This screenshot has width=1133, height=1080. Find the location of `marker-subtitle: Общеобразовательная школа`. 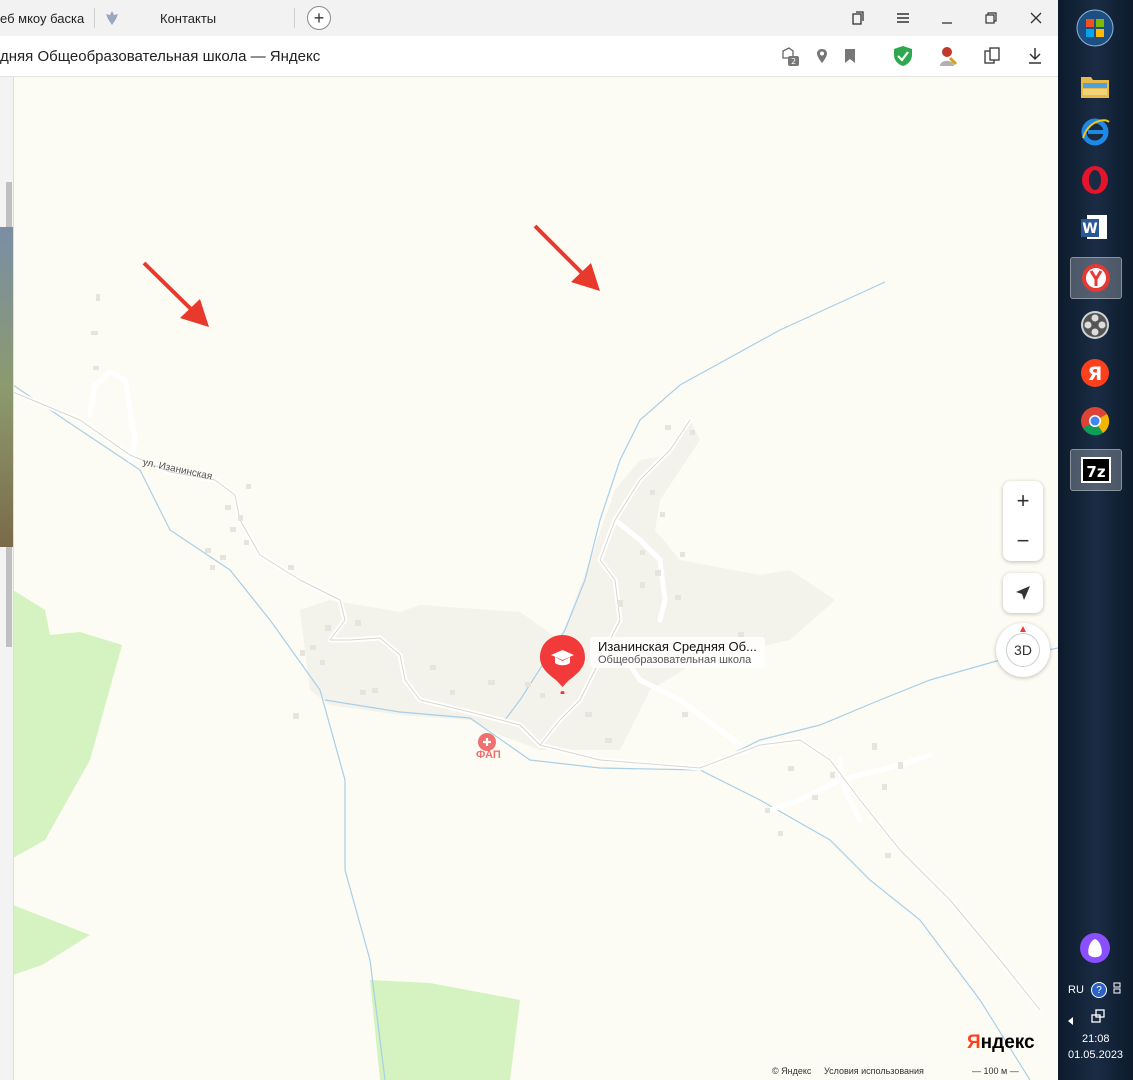

marker-subtitle: Общеобразовательная школа is located at coordinates (675, 660).